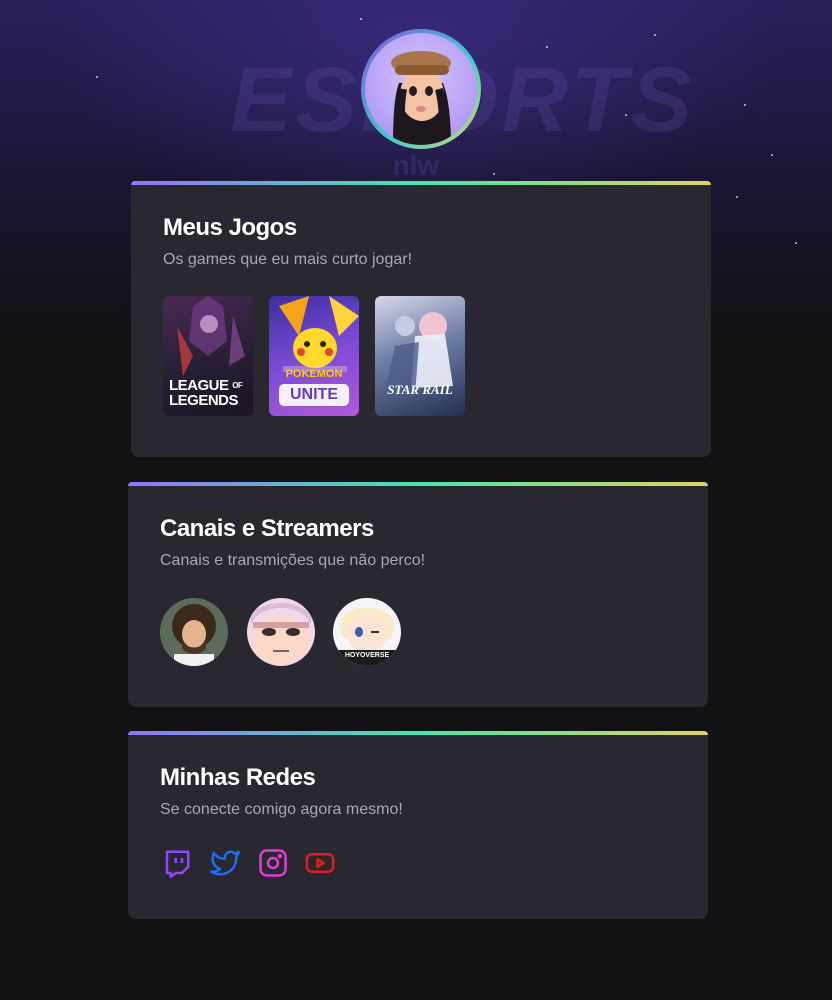 This screenshot has width=832, height=1000. Describe the element at coordinates (288, 259) in the screenshot. I see `games-subtitle: Os games que eu mais curto jogar!` at that location.